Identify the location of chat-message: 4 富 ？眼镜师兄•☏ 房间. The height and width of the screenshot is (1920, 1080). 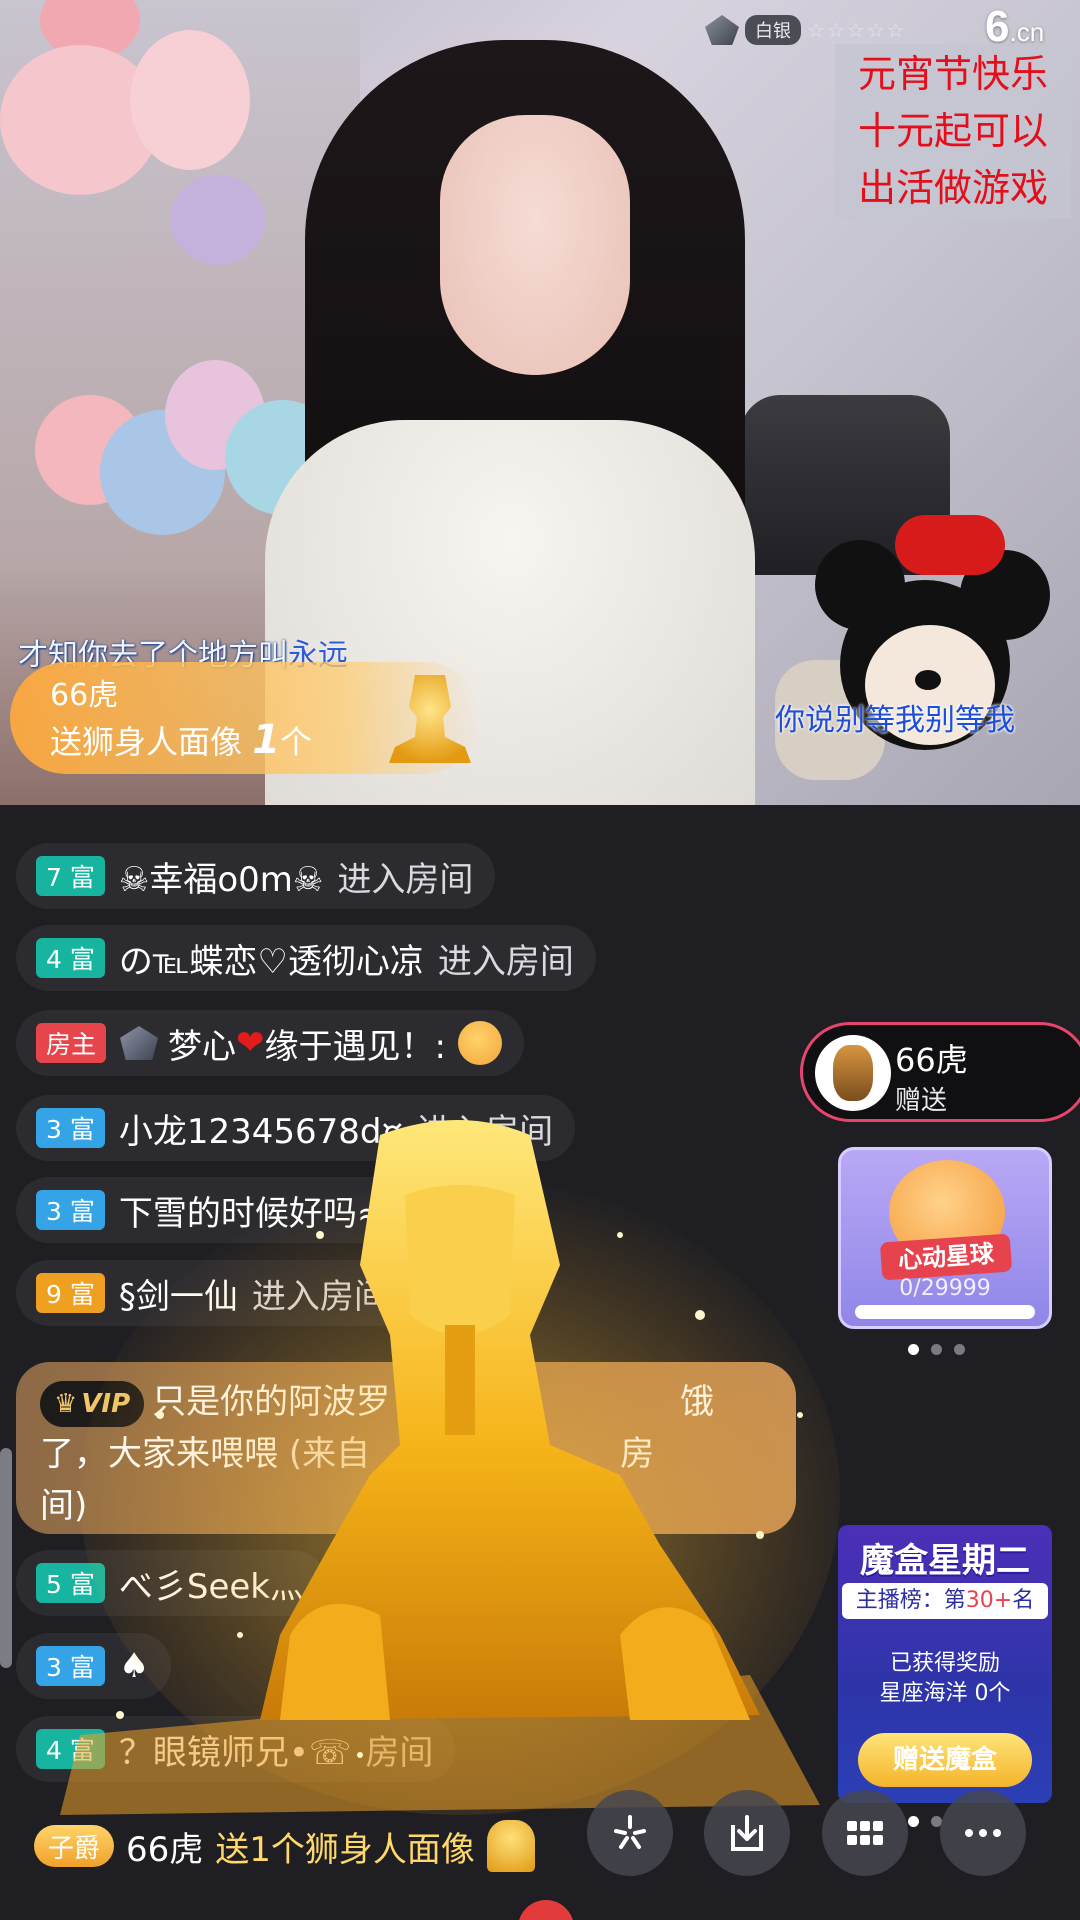
(236, 1749).